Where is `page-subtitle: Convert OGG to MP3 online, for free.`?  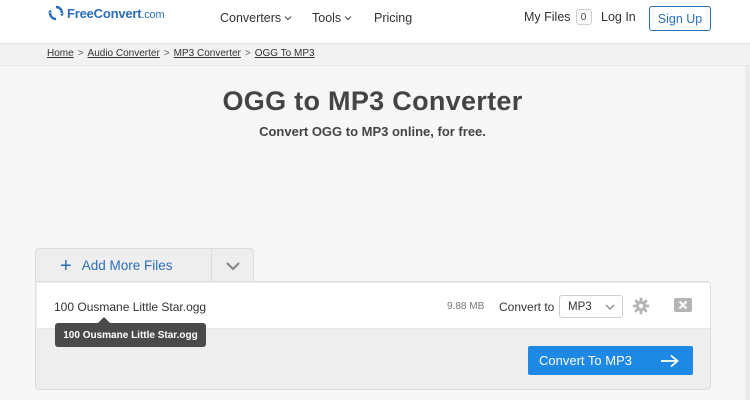
page-subtitle: Convert OGG to MP3 online, for free. is located at coordinates (372, 131).